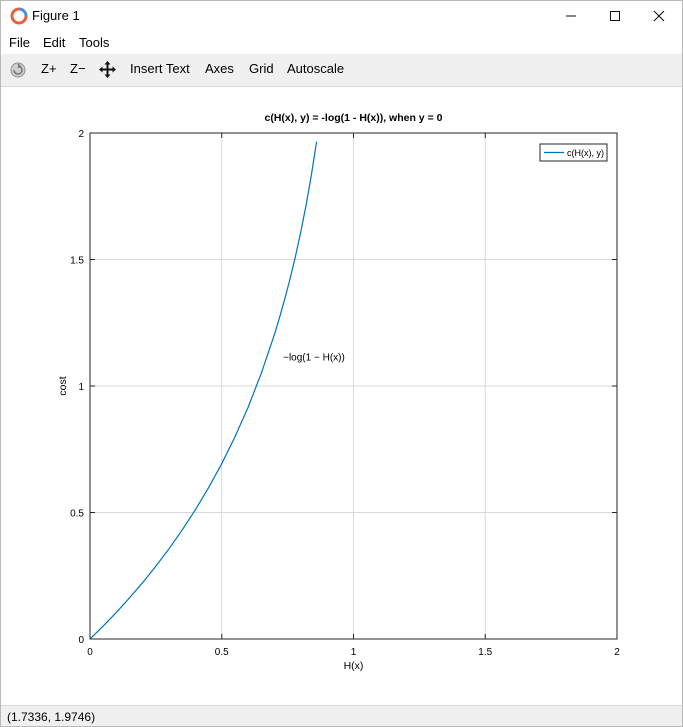 The height and width of the screenshot is (727, 683). Describe the element at coordinates (56, 15) in the screenshot. I see `window-title: Figure 1` at that location.